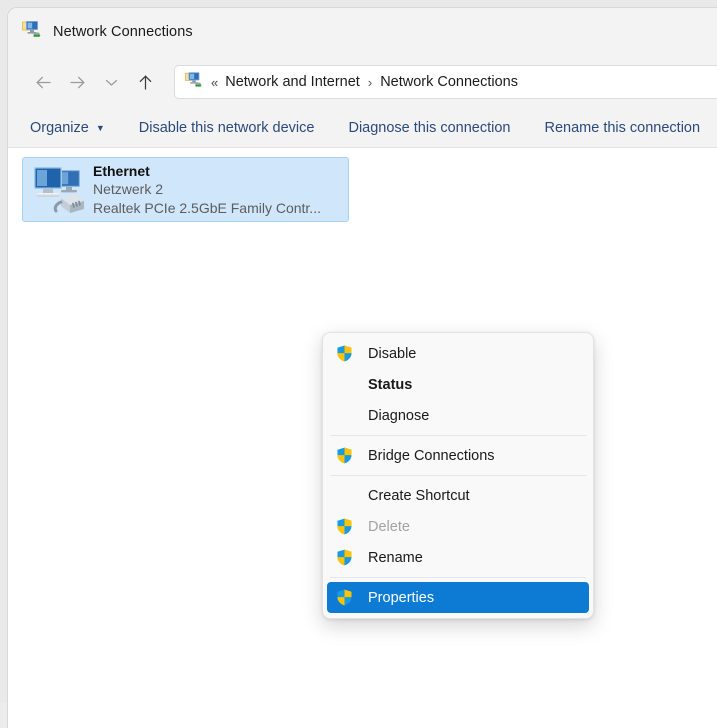  I want to click on arrow-right-icon, so click(77, 82).